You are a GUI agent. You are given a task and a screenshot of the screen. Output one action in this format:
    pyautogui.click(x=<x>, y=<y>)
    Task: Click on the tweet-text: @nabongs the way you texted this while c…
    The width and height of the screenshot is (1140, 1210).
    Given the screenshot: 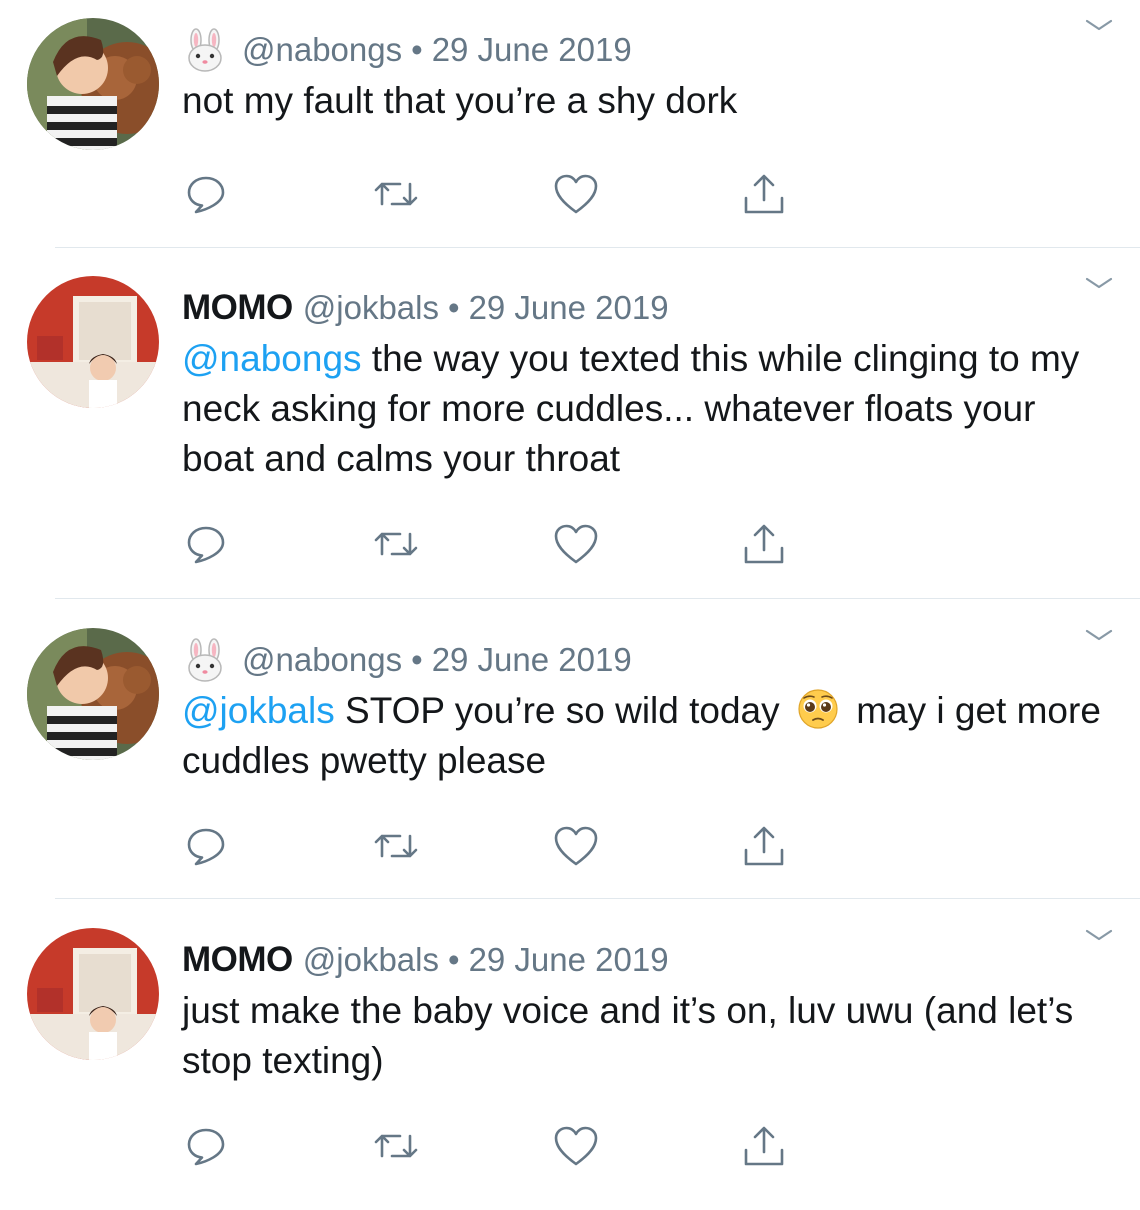 What is the action you would take?
    pyautogui.click(x=647, y=409)
    